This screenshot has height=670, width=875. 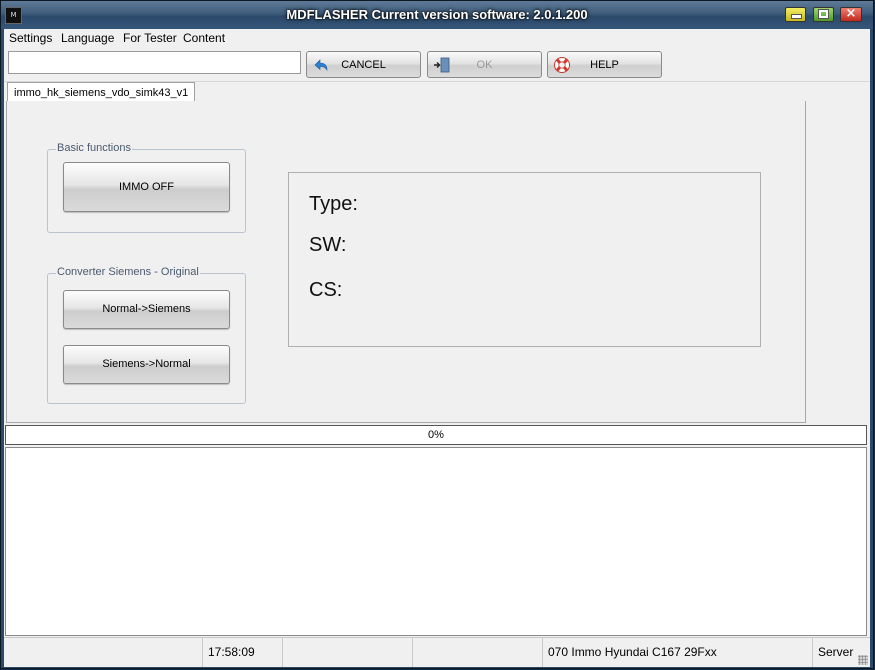 I want to click on minimize-button, so click(x=795, y=14).